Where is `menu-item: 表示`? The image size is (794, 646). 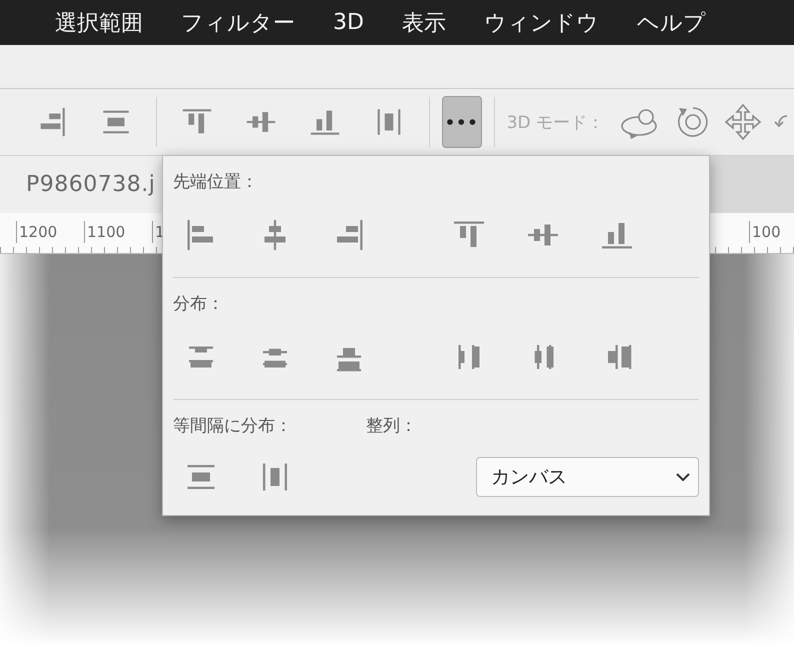
menu-item: 表示 is located at coordinates (424, 23).